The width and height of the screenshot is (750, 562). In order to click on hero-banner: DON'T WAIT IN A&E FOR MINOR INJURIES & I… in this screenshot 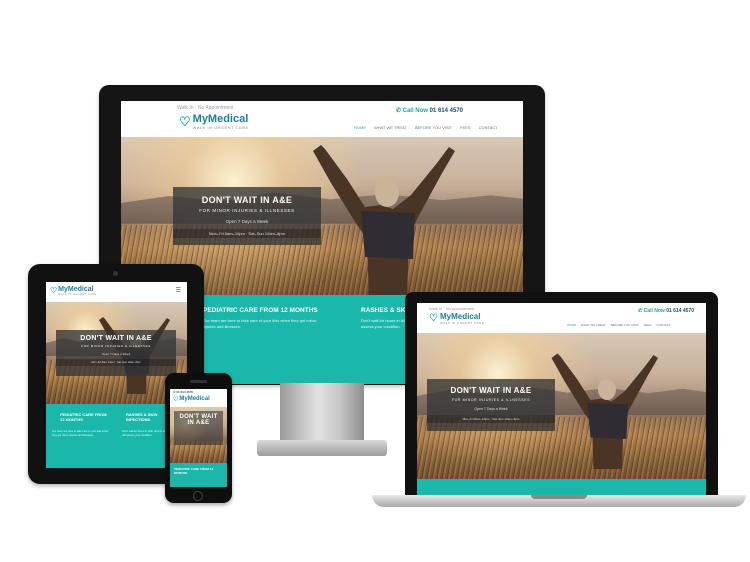, I will do `click(561, 406)`.